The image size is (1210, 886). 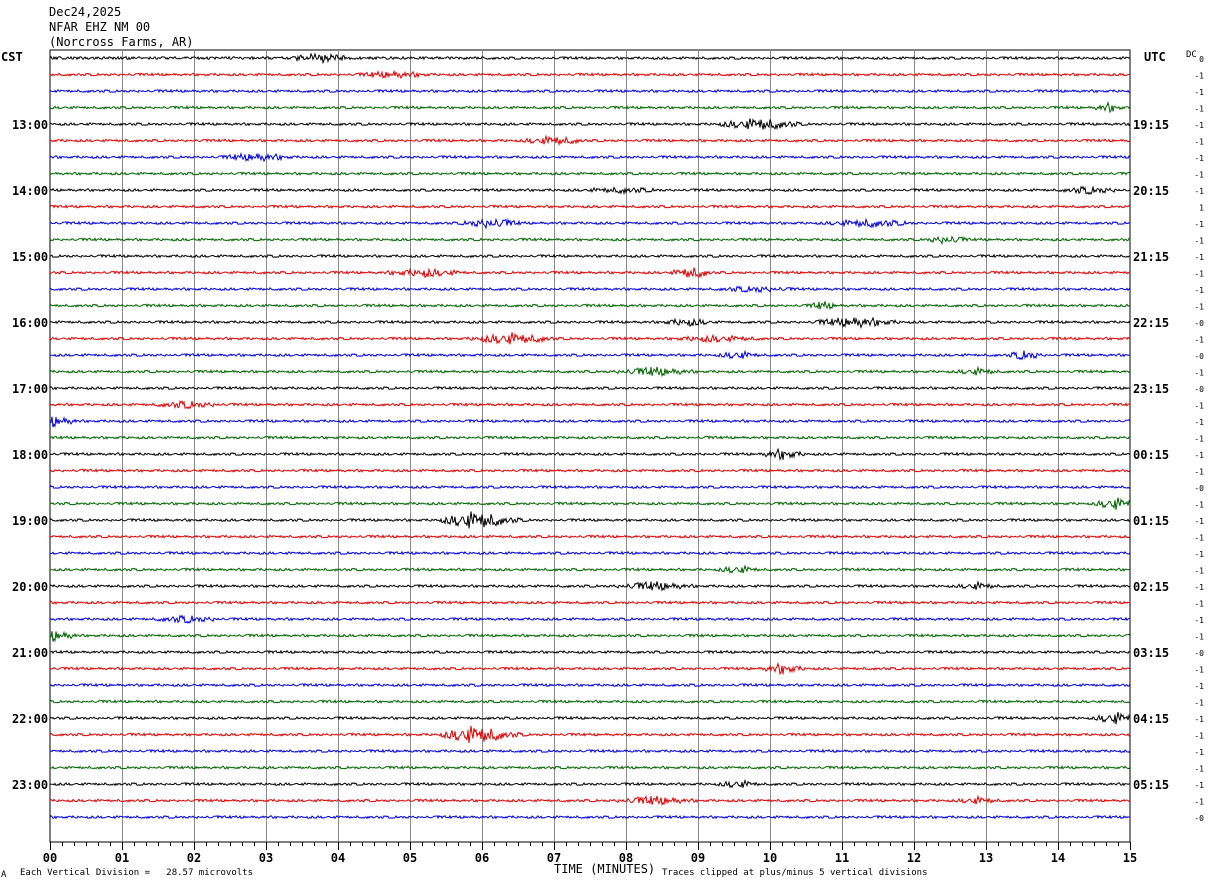 What do you see at coordinates (1151, 521) in the screenshot?
I see `right-hour-label: 01:15` at bounding box center [1151, 521].